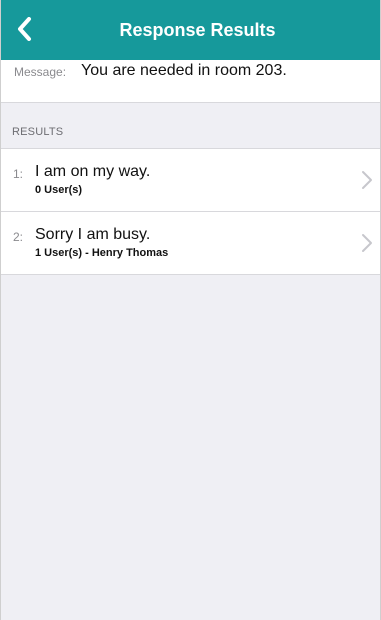 The width and height of the screenshot is (381, 620). I want to click on result-response: Sorry I am busy., so click(93, 234).